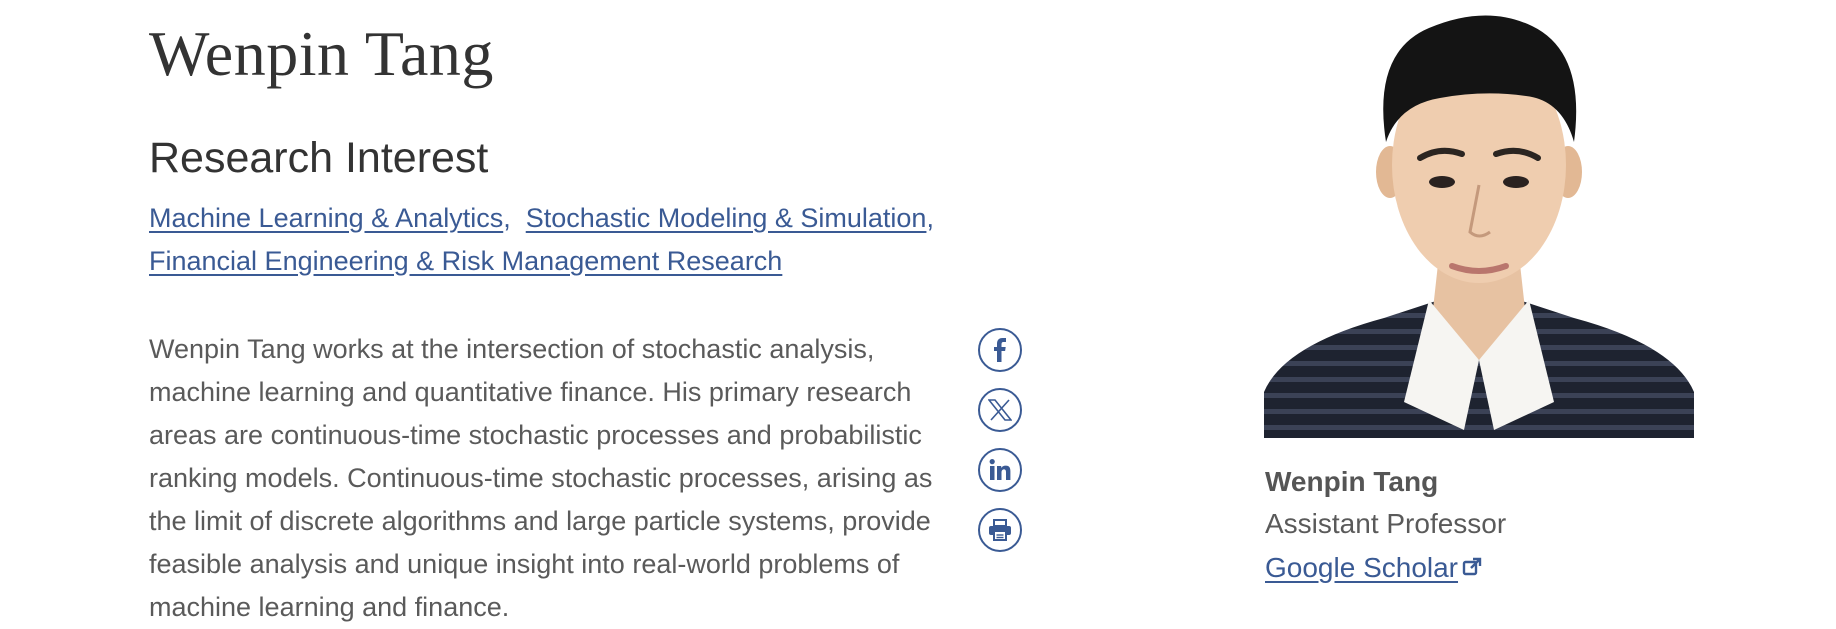 The image size is (1836, 629). Describe the element at coordinates (1386, 523) in the screenshot. I see `profile-title: Assistant Professor` at that location.